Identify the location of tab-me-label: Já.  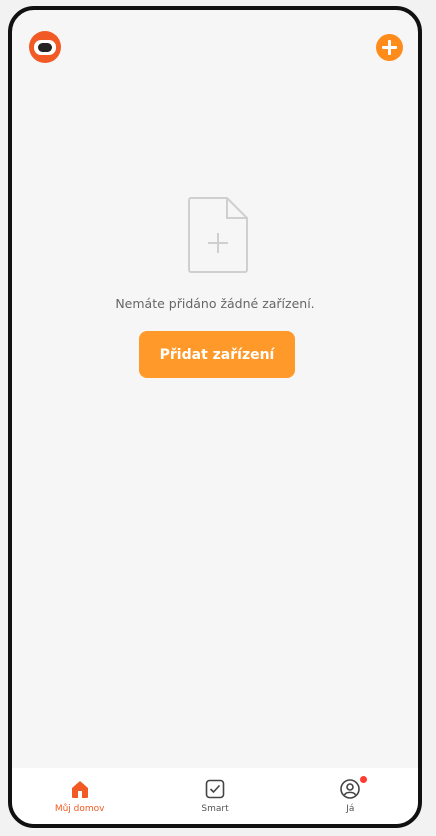
(350, 809).